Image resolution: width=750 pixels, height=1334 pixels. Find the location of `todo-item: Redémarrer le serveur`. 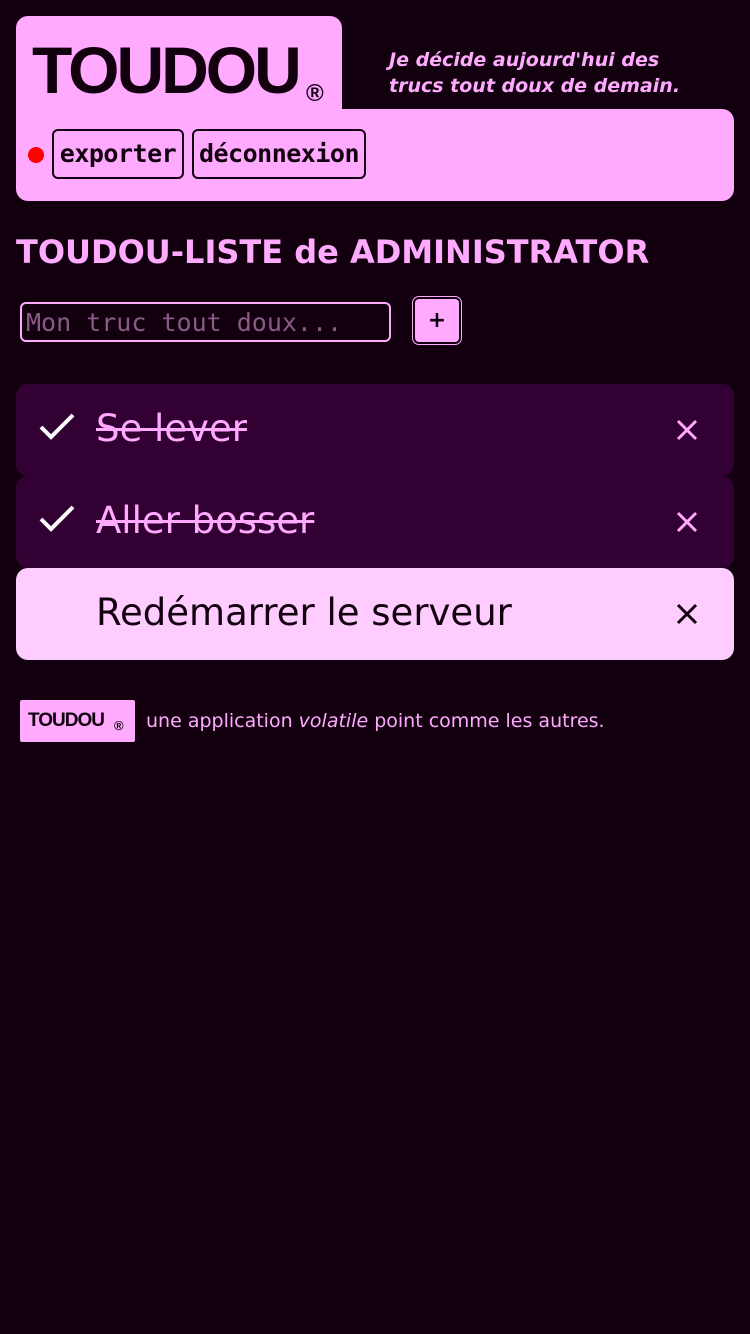

todo-item: Redémarrer le serveur is located at coordinates (375, 614).